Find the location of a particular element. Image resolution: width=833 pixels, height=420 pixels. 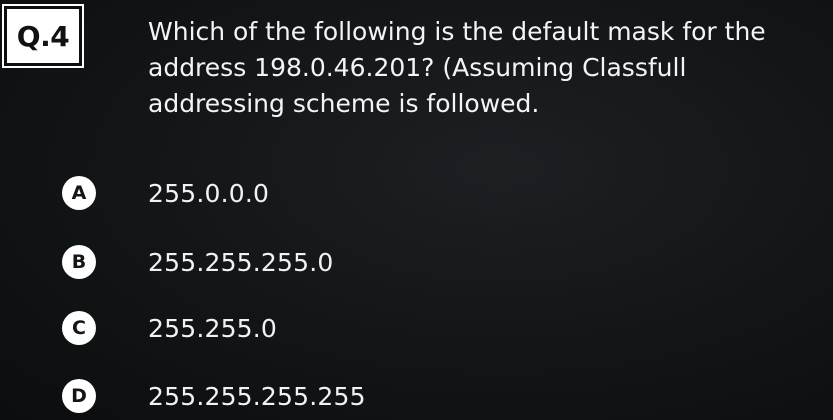

option-b: B 255.255.255.0 is located at coordinates (197, 262).